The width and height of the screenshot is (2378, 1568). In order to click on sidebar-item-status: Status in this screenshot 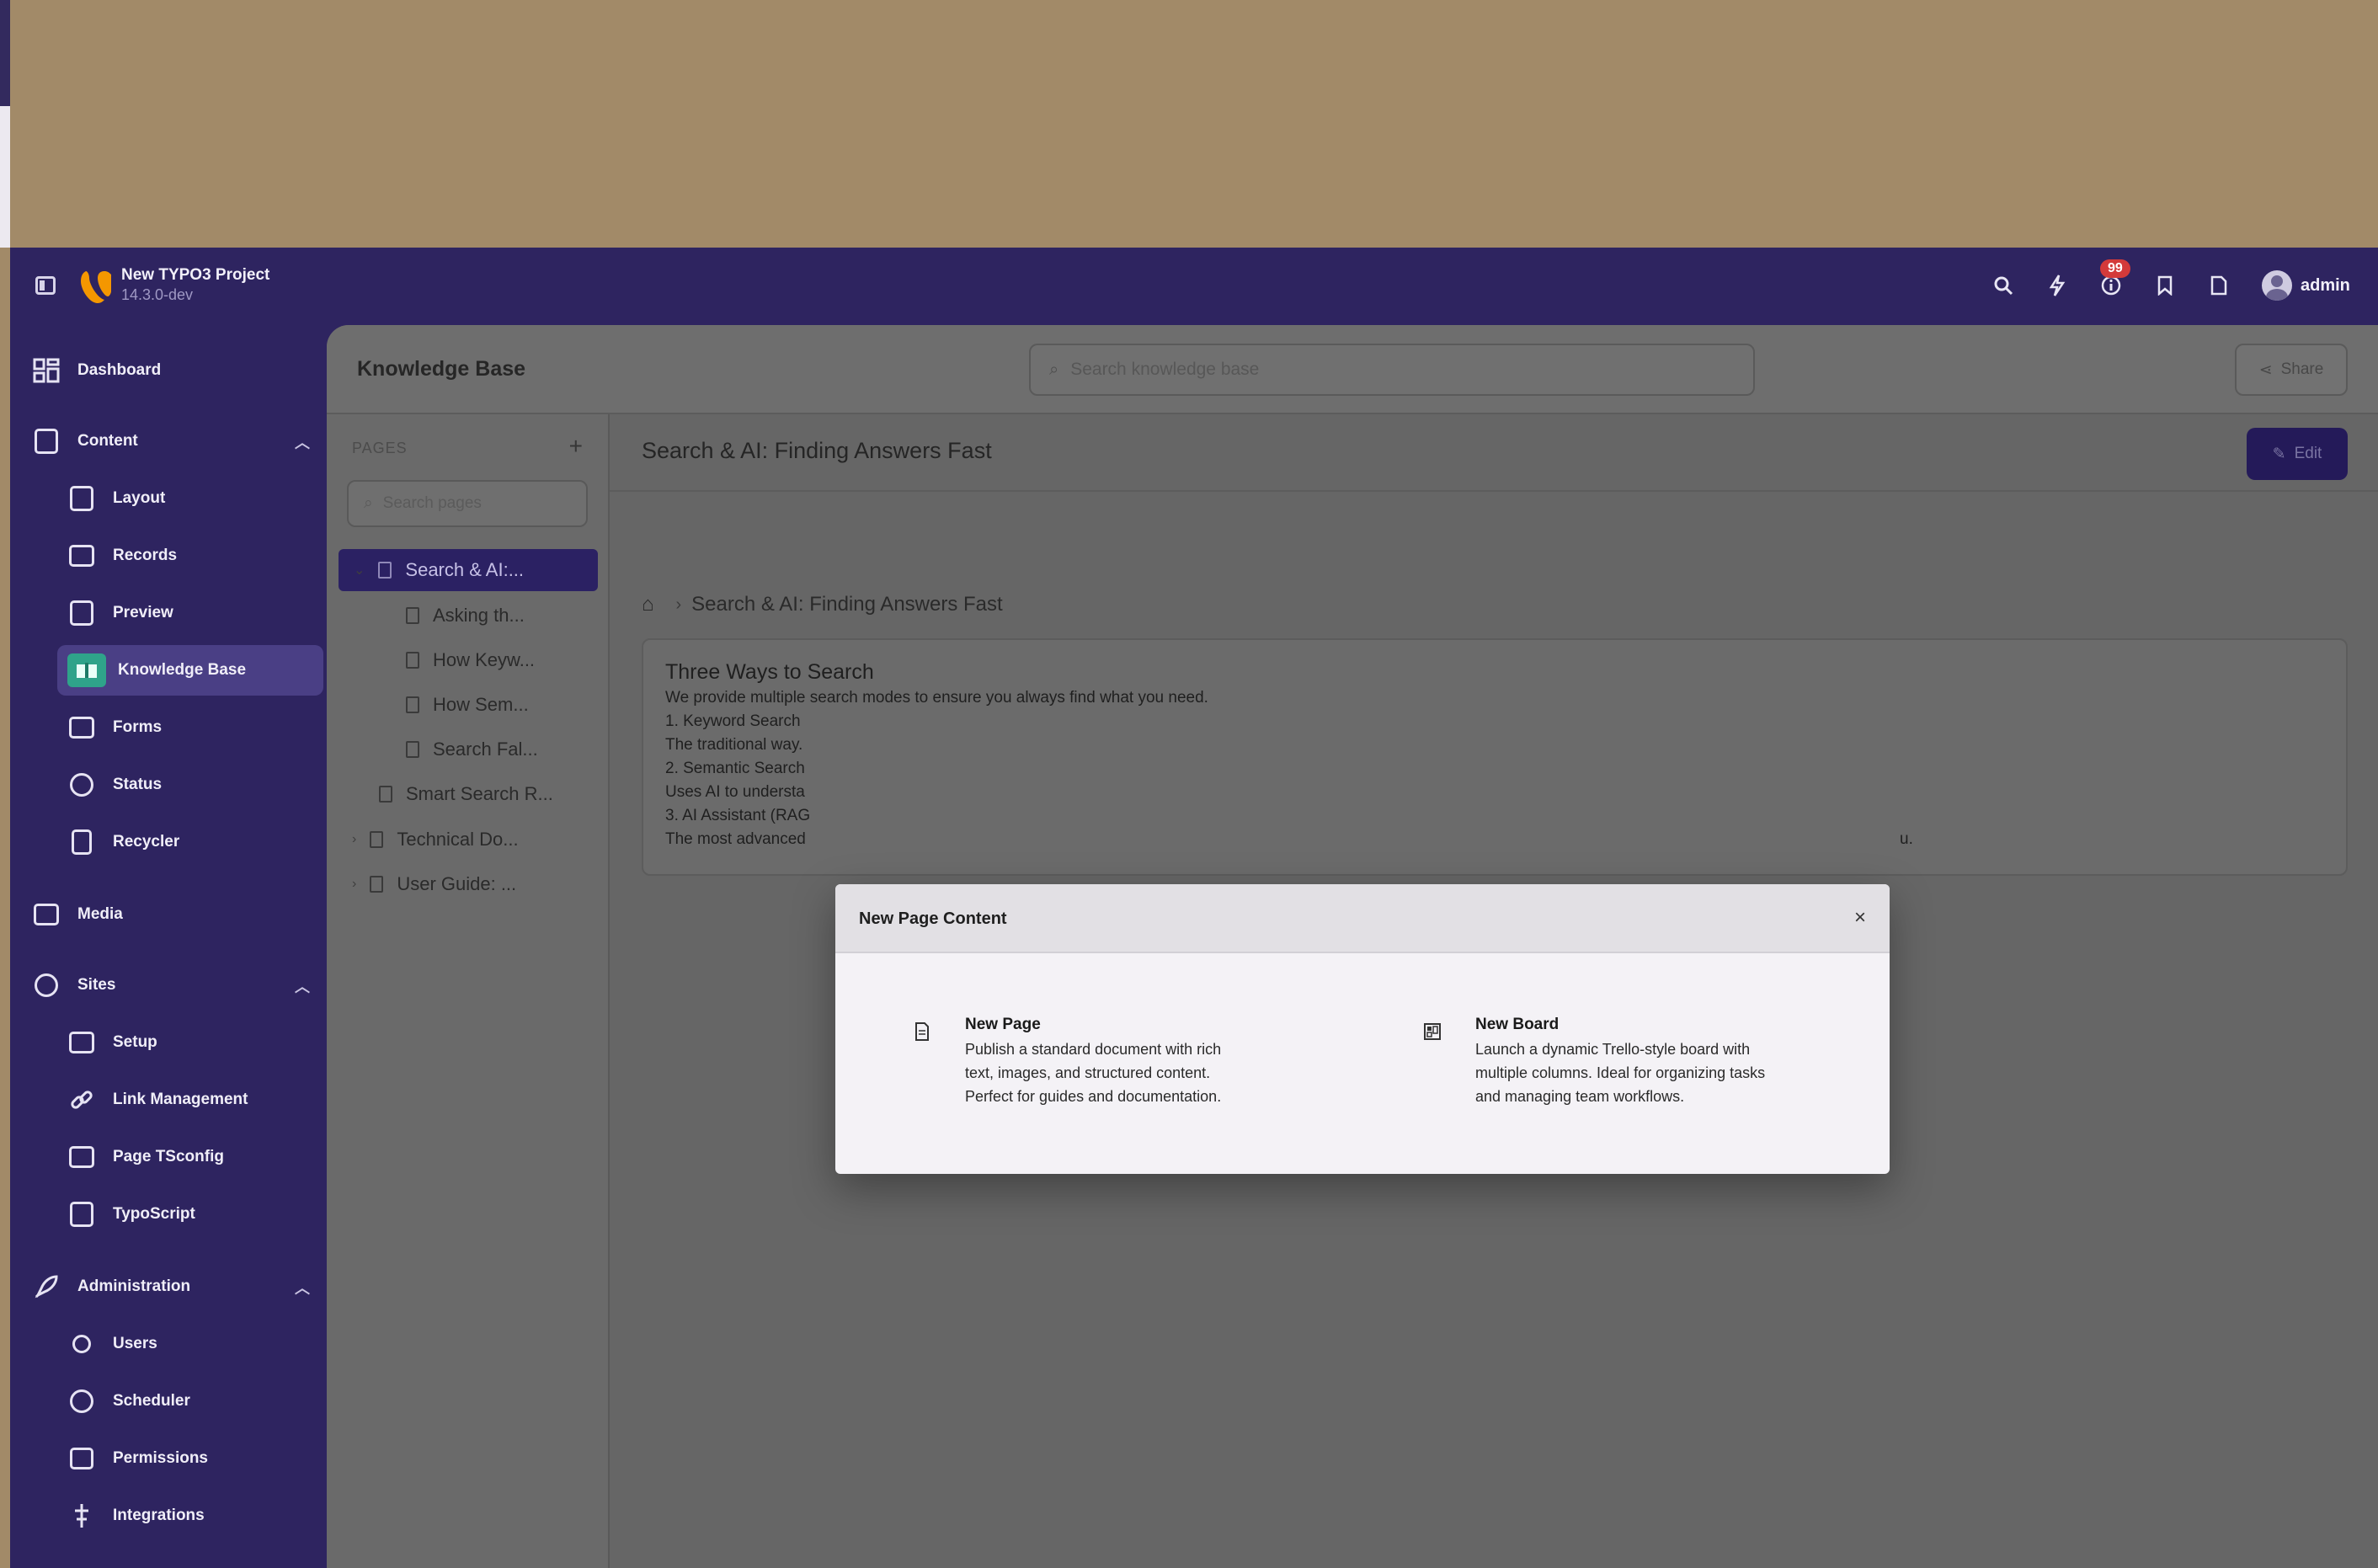, I will do `click(190, 785)`.